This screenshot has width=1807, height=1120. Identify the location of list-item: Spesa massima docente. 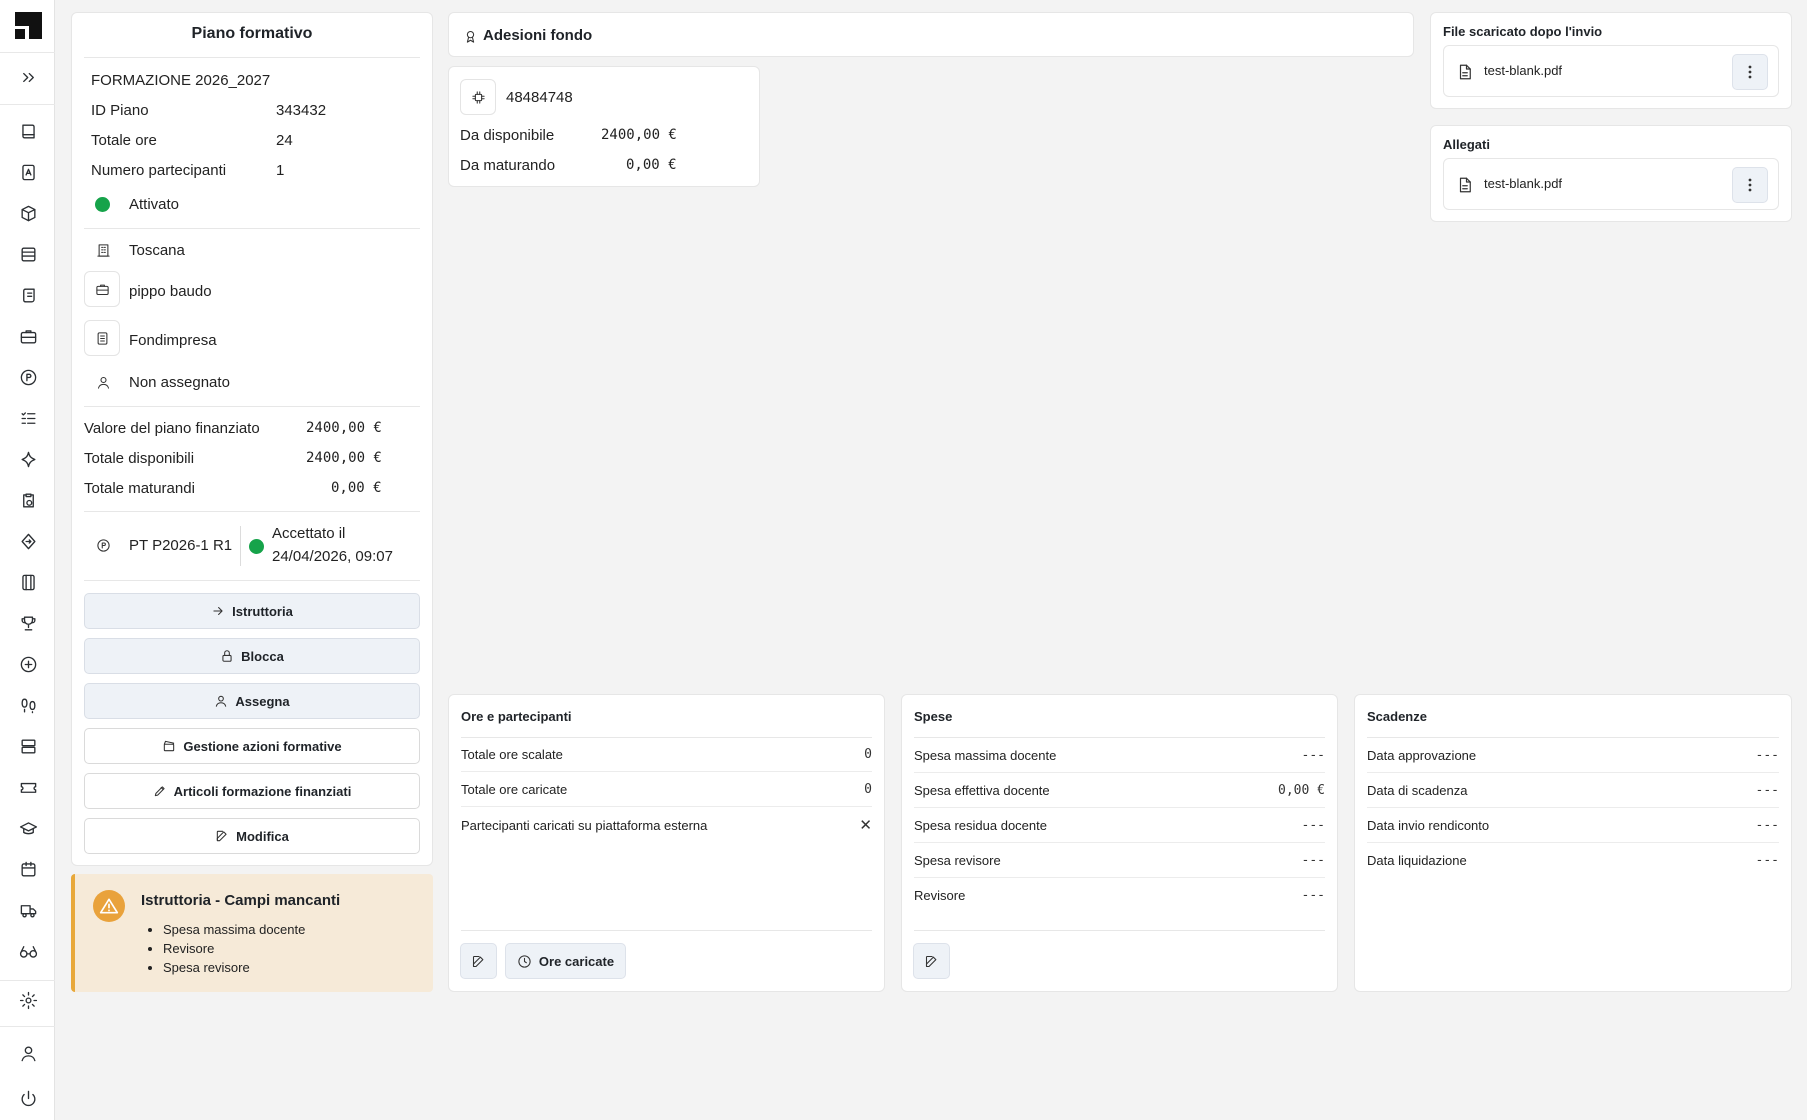
(234, 929).